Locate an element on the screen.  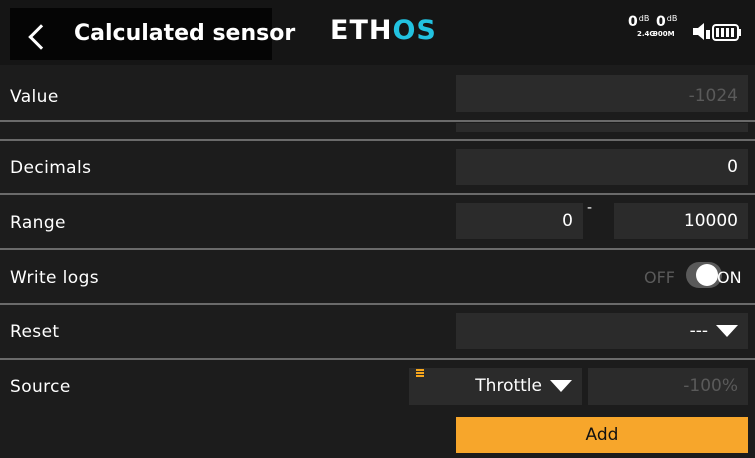
source-selected: Throttle is located at coordinates (508, 386).